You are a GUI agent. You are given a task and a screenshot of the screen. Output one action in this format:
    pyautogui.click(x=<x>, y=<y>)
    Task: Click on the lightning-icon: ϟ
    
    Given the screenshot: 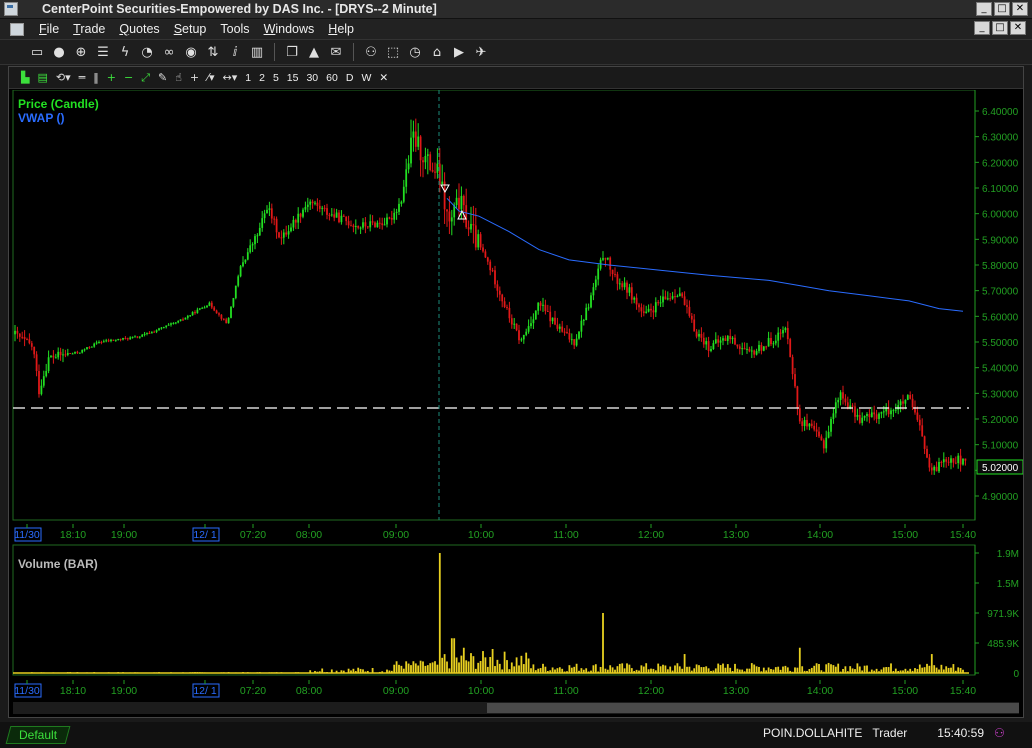 What is the action you would take?
    pyautogui.click(x=125, y=52)
    